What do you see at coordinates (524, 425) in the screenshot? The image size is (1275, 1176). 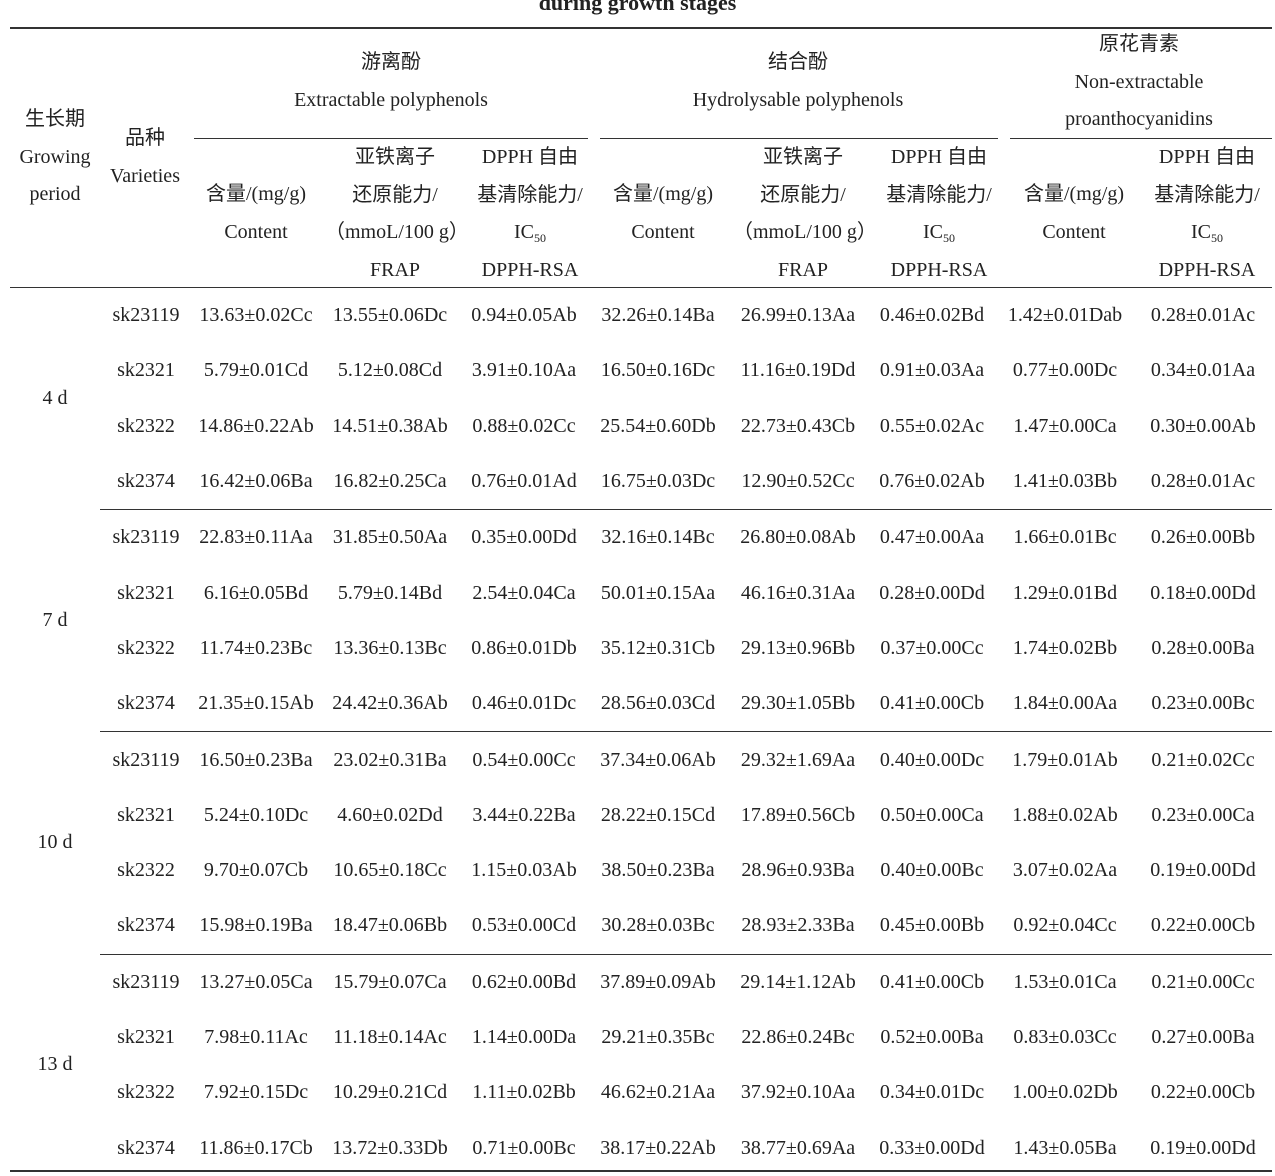 I see `cell-ep-dpph: 0.88±0.02Cc` at bounding box center [524, 425].